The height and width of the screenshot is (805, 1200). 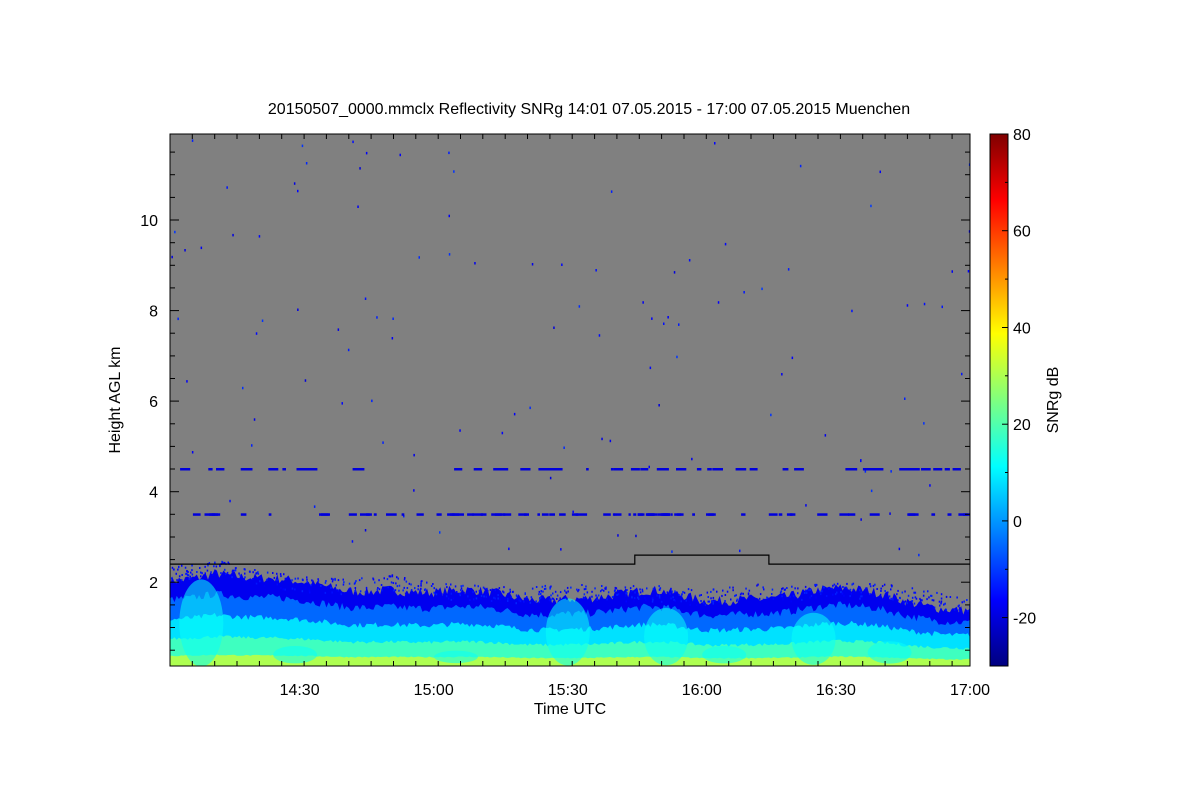 I want to click on colorbar-tick-label: 60, so click(x=1022, y=232).